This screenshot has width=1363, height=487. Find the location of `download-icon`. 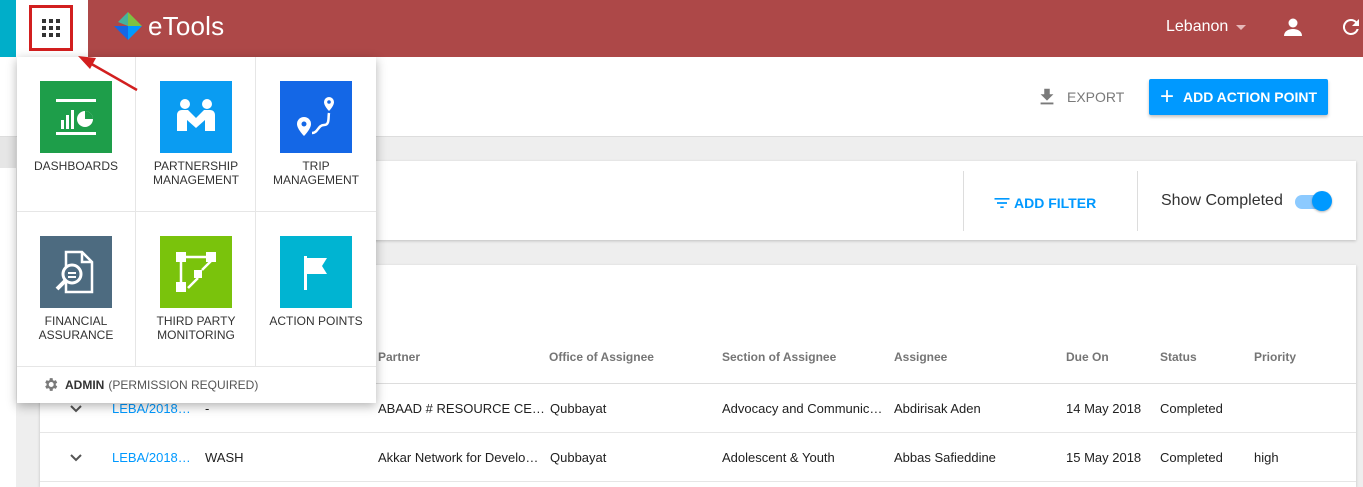

download-icon is located at coordinates (1047, 96).